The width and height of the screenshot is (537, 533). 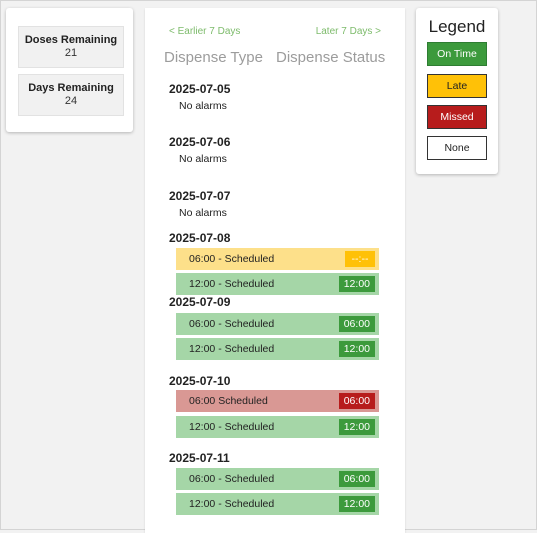 I want to click on legend-none: None, so click(x=457, y=148).